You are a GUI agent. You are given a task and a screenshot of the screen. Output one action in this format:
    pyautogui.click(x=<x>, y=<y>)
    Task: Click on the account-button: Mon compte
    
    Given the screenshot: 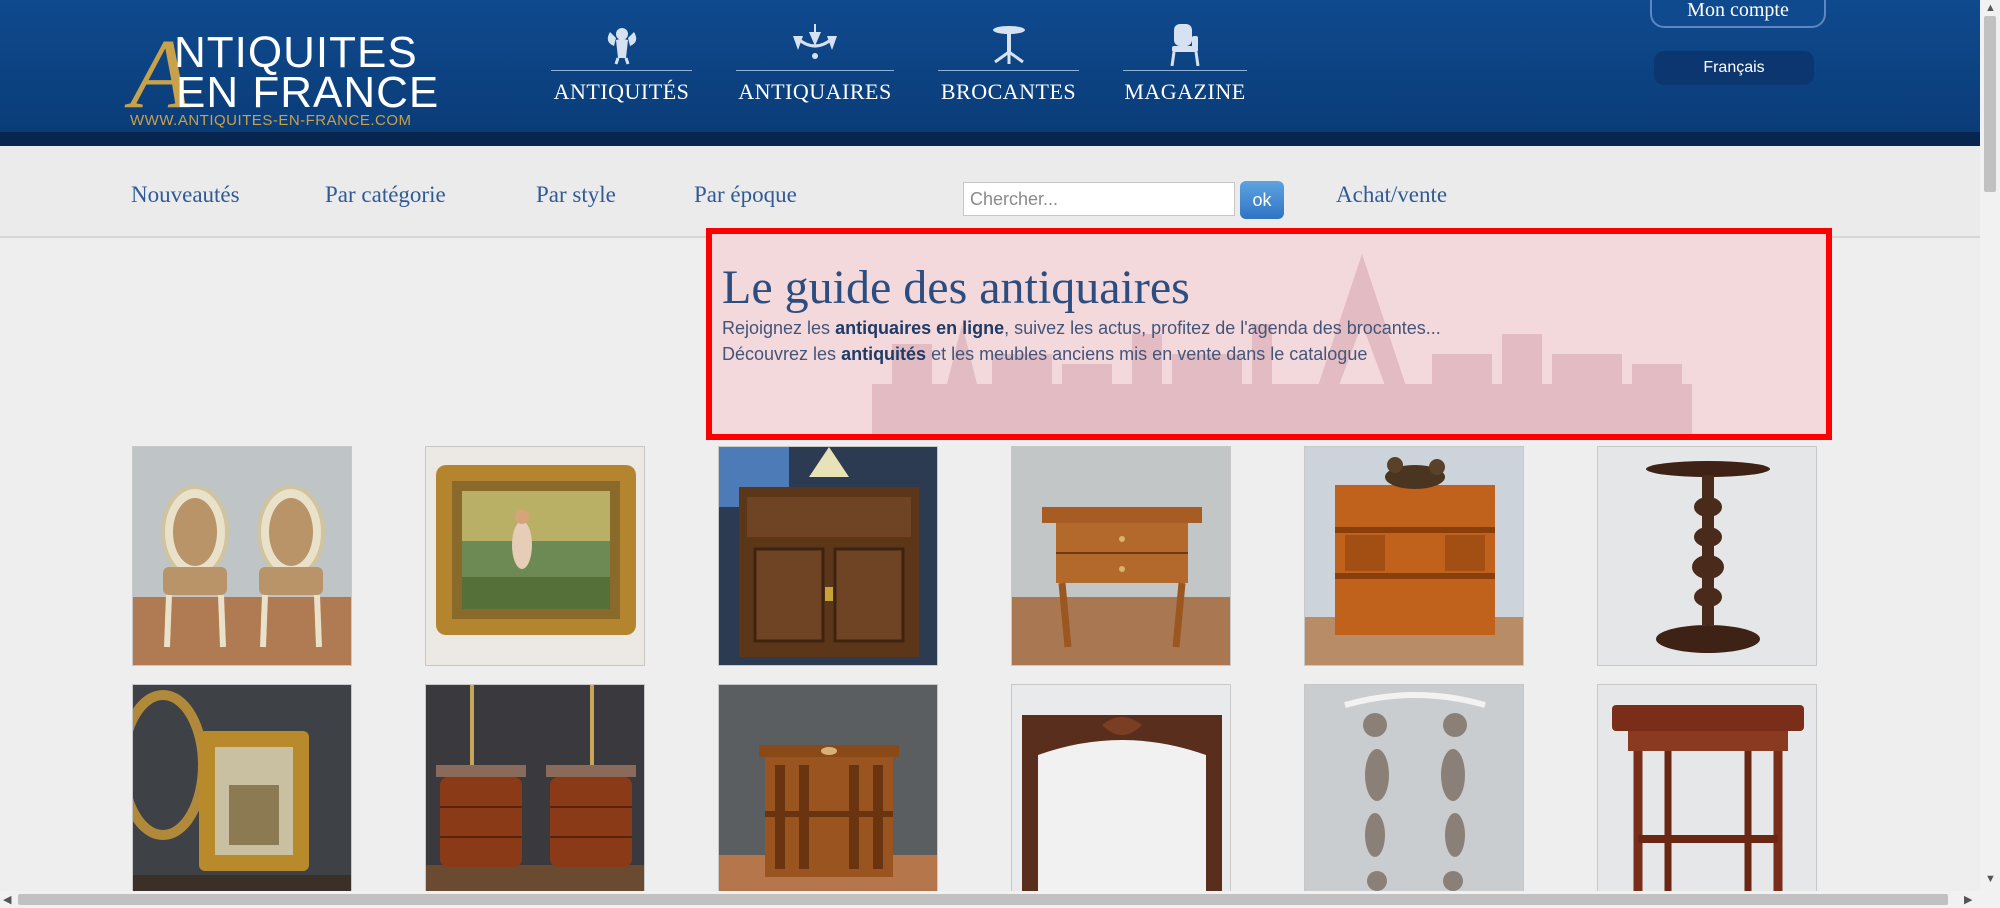 What is the action you would take?
    pyautogui.click(x=1738, y=14)
    